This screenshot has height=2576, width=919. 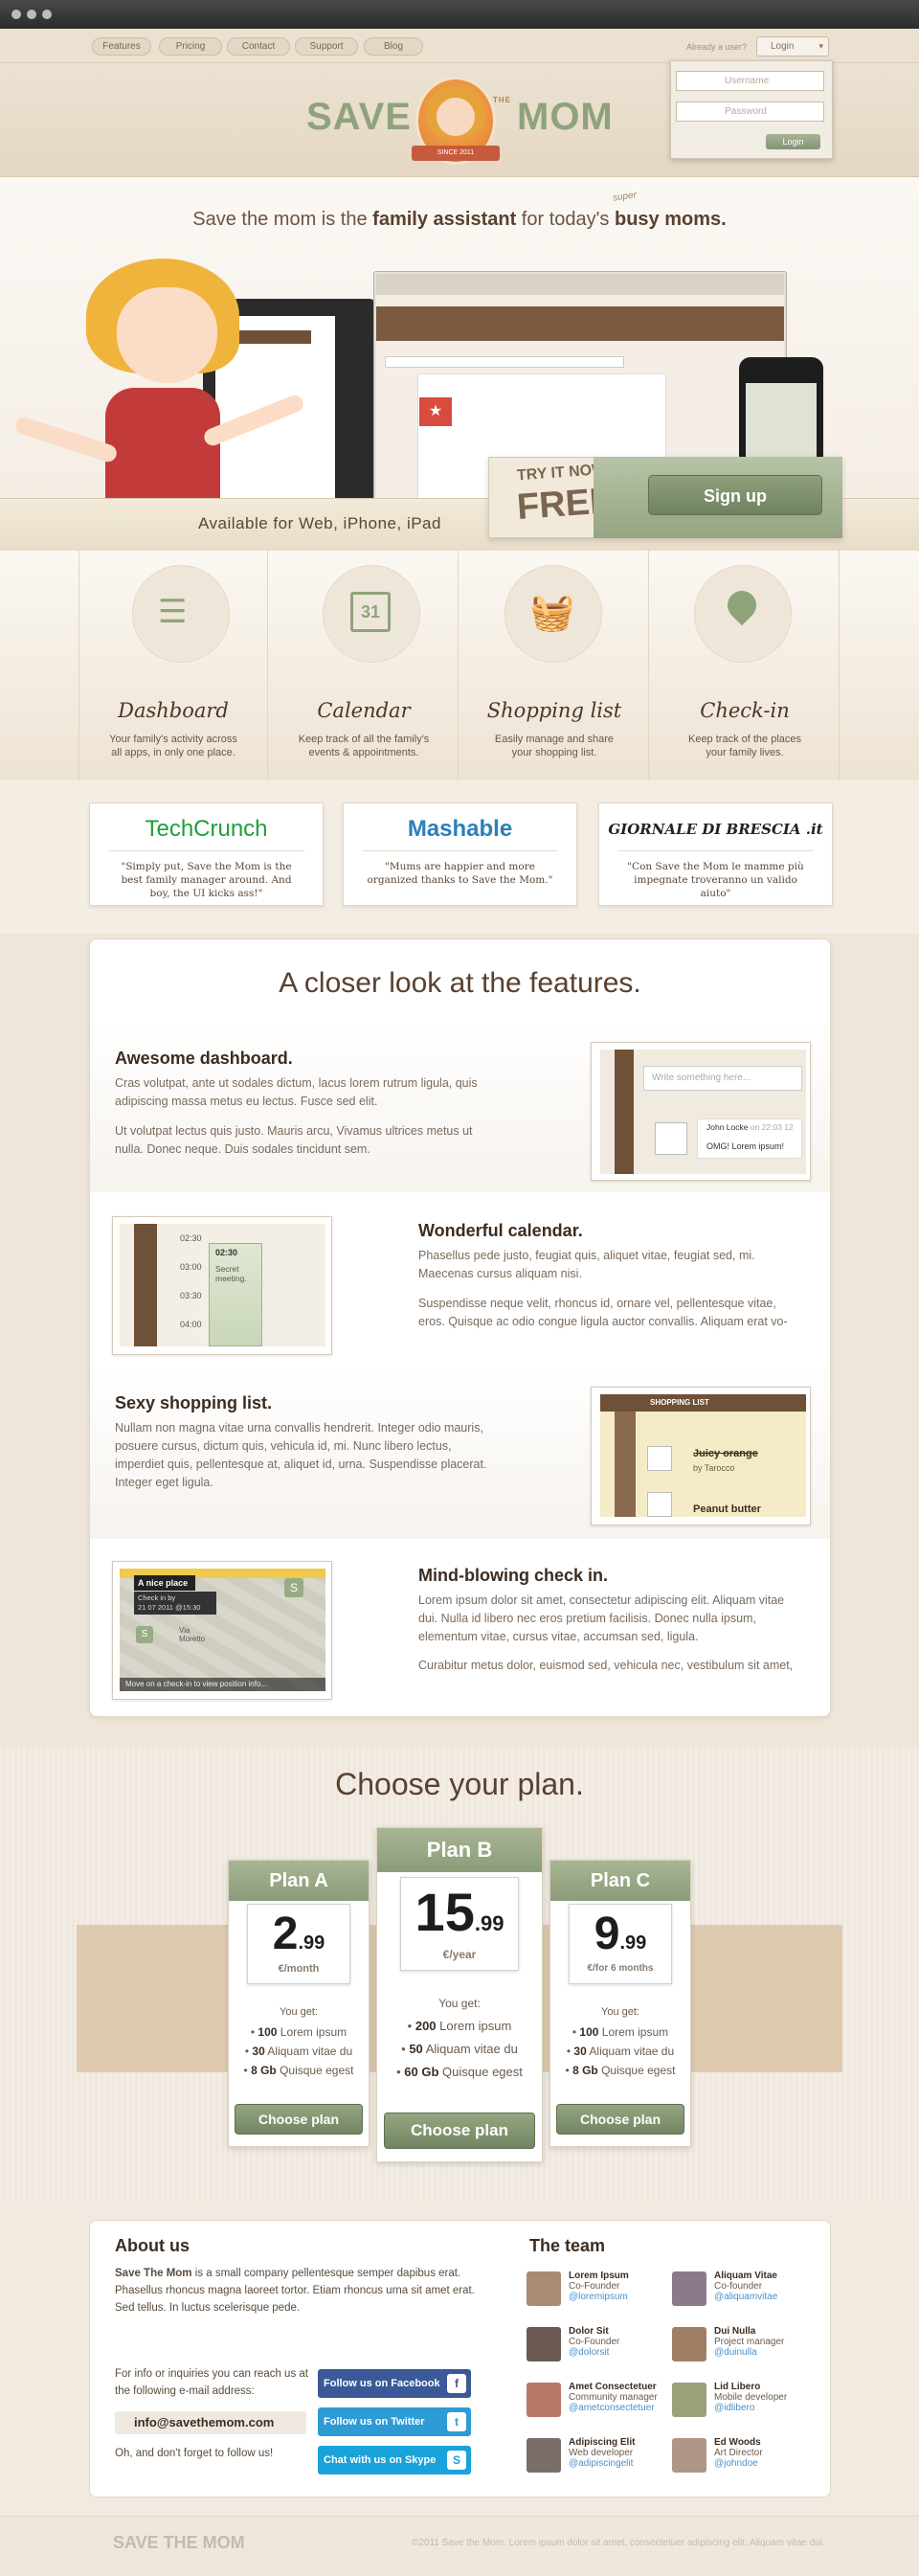 I want to click on logo-text-save: SAVE, so click(x=359, y=117).